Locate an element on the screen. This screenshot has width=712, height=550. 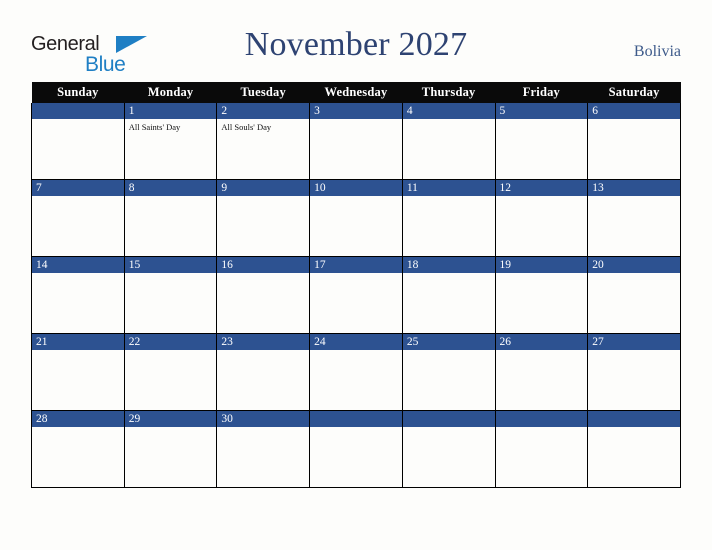
calendar-day-cell: 19 is located at coordinates (541, 295).